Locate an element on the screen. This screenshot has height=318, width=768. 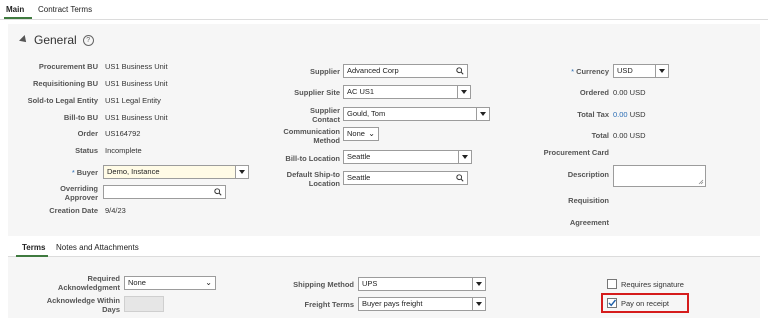
creation-date-label: Creation Date is located at coordinates (73, 210).